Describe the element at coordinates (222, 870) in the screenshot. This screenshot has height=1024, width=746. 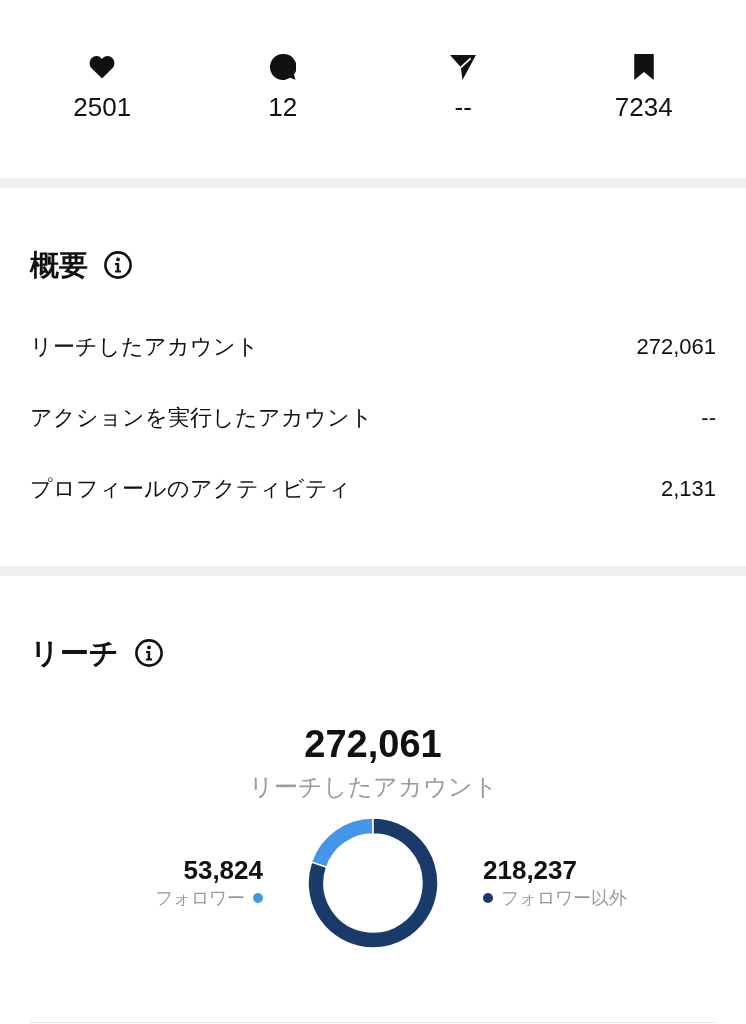
I see `legend-value: 53,824` at that location.